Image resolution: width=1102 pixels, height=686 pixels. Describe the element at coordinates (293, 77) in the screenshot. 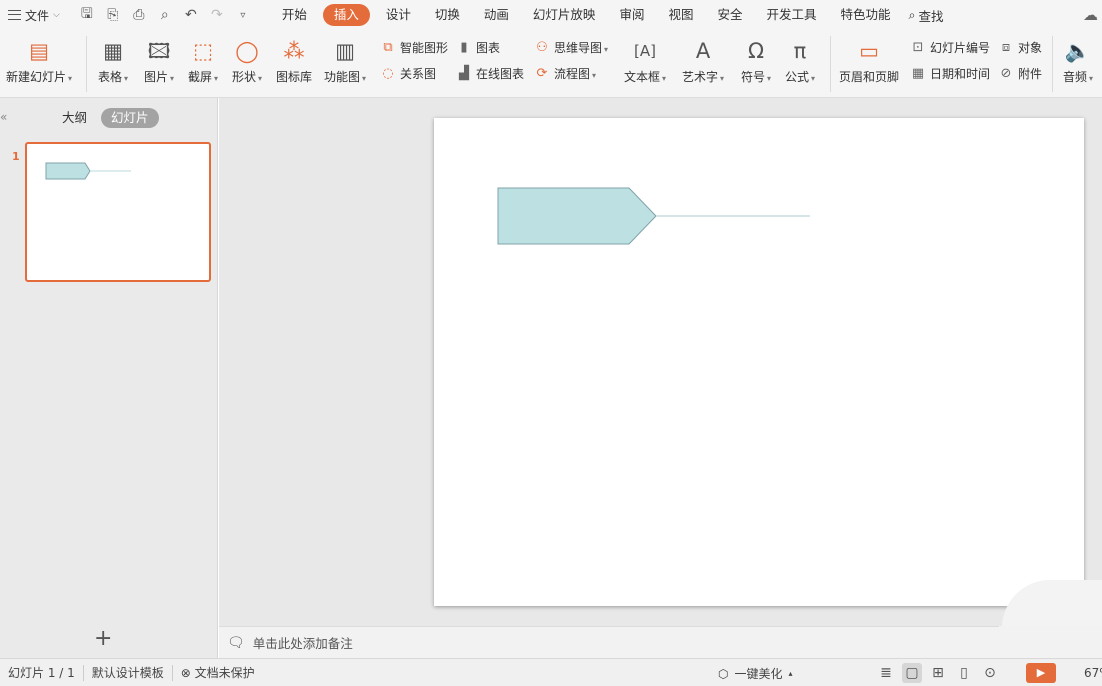

I see `icon-library-label: 图标库` at that location.